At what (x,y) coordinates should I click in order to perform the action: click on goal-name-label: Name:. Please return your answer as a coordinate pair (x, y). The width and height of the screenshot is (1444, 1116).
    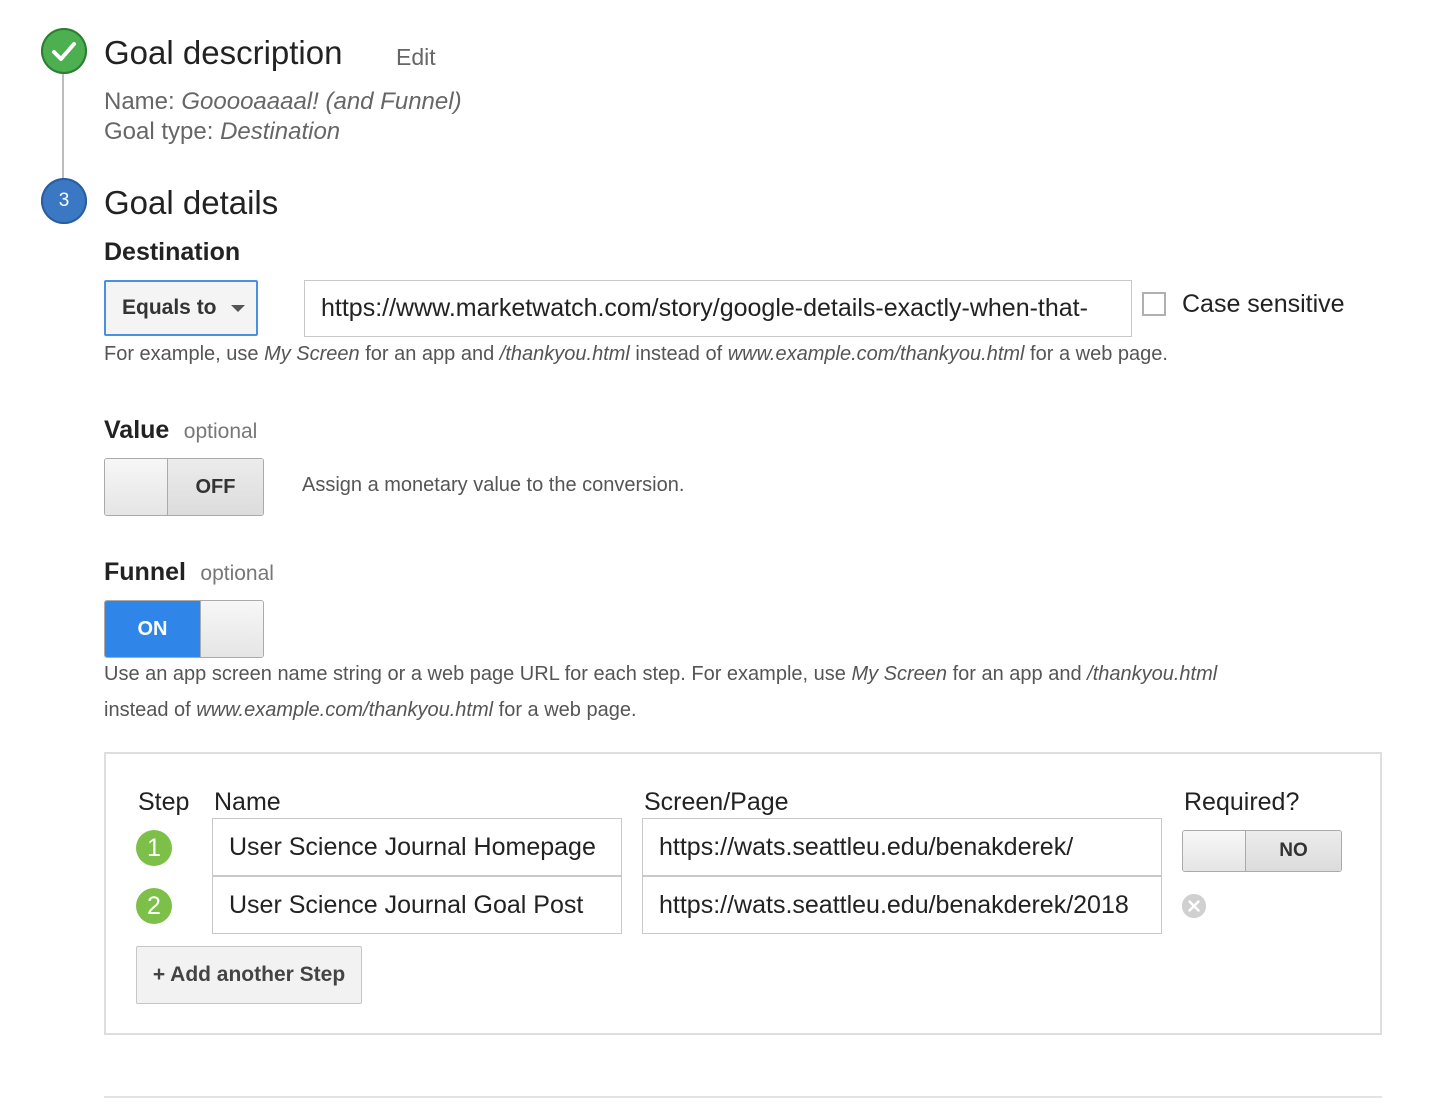
    Looking at the image, I should click on (139, 101).